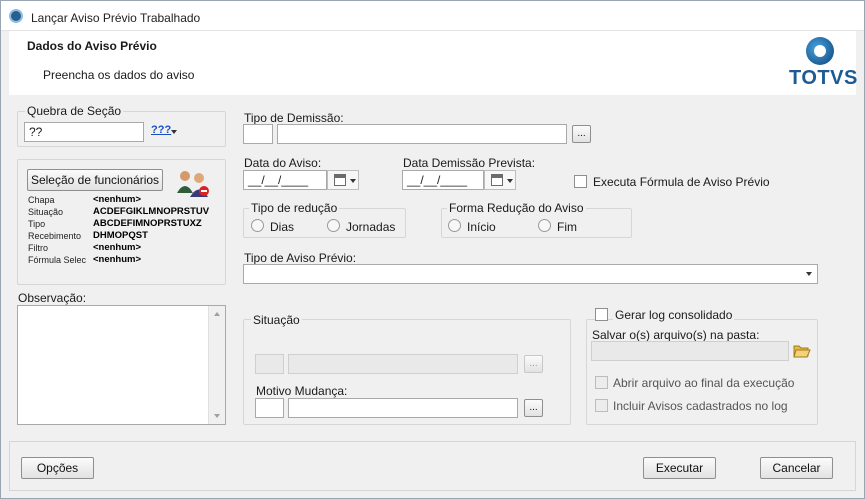 This screenshot has height=499, width=865. Describe the element at coordinates (121, 365) in the screenshot. I see `observacao-textarea` at that location.